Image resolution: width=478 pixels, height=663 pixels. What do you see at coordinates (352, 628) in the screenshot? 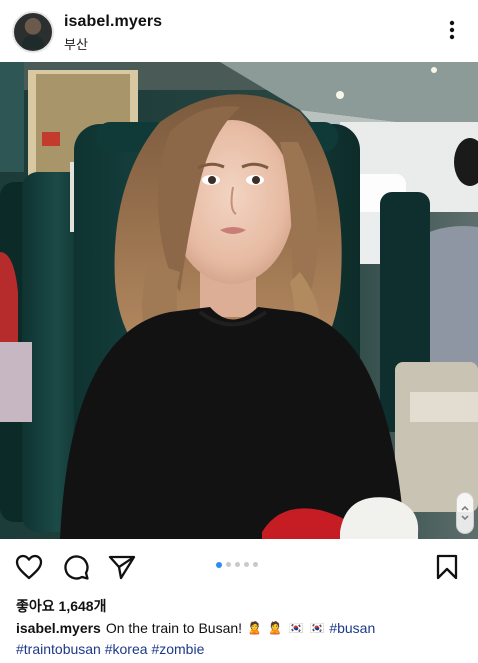
I see `hashtag-link: #busan` at bounding box center [352, 628].